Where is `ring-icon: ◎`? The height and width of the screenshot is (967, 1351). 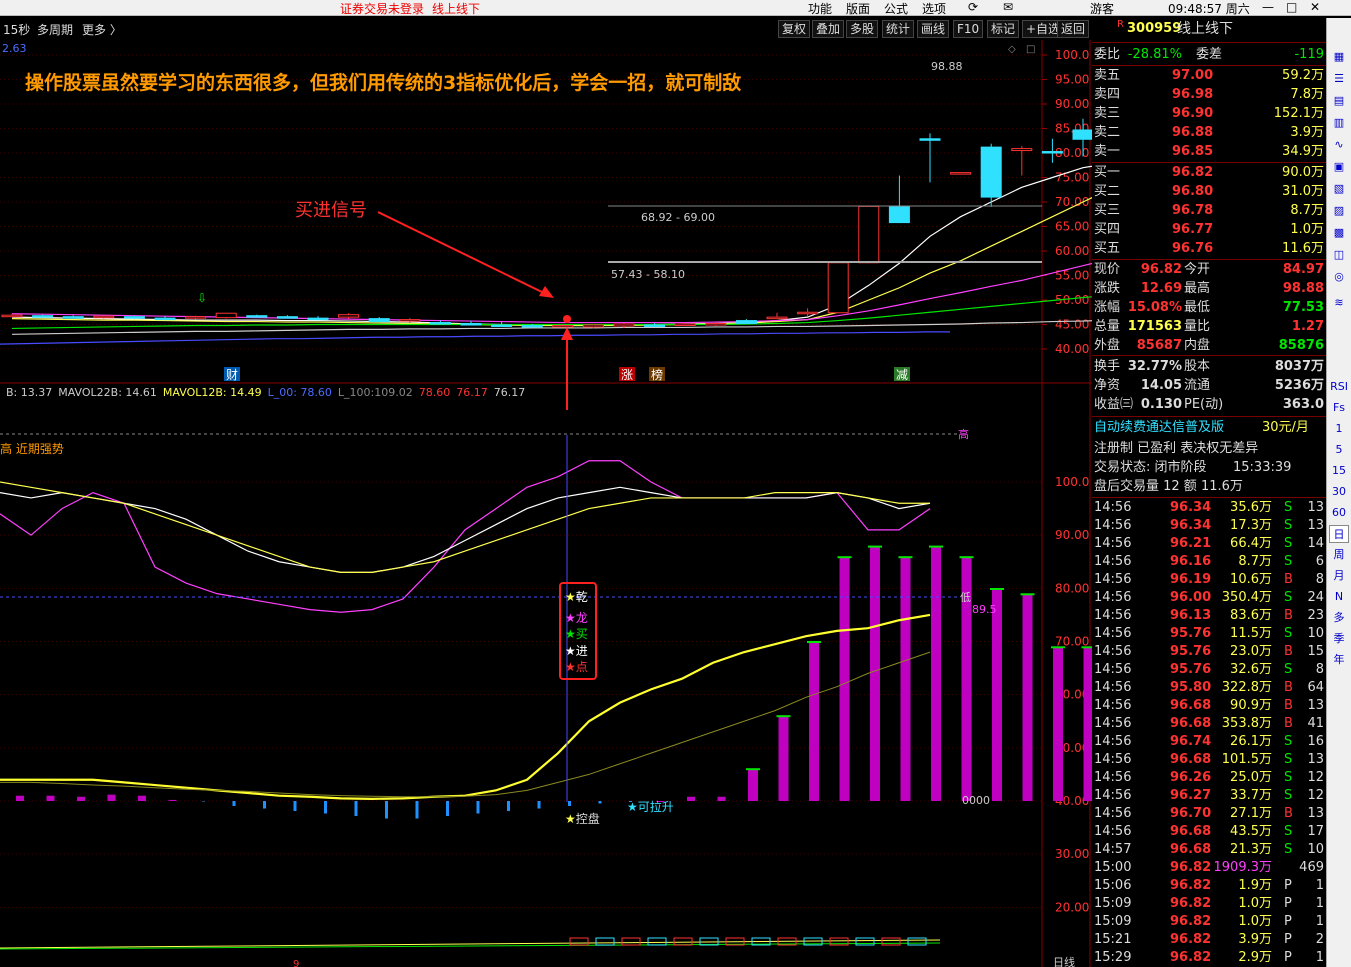
ring-icon: ◎ is located at coordinates (1339, 277).